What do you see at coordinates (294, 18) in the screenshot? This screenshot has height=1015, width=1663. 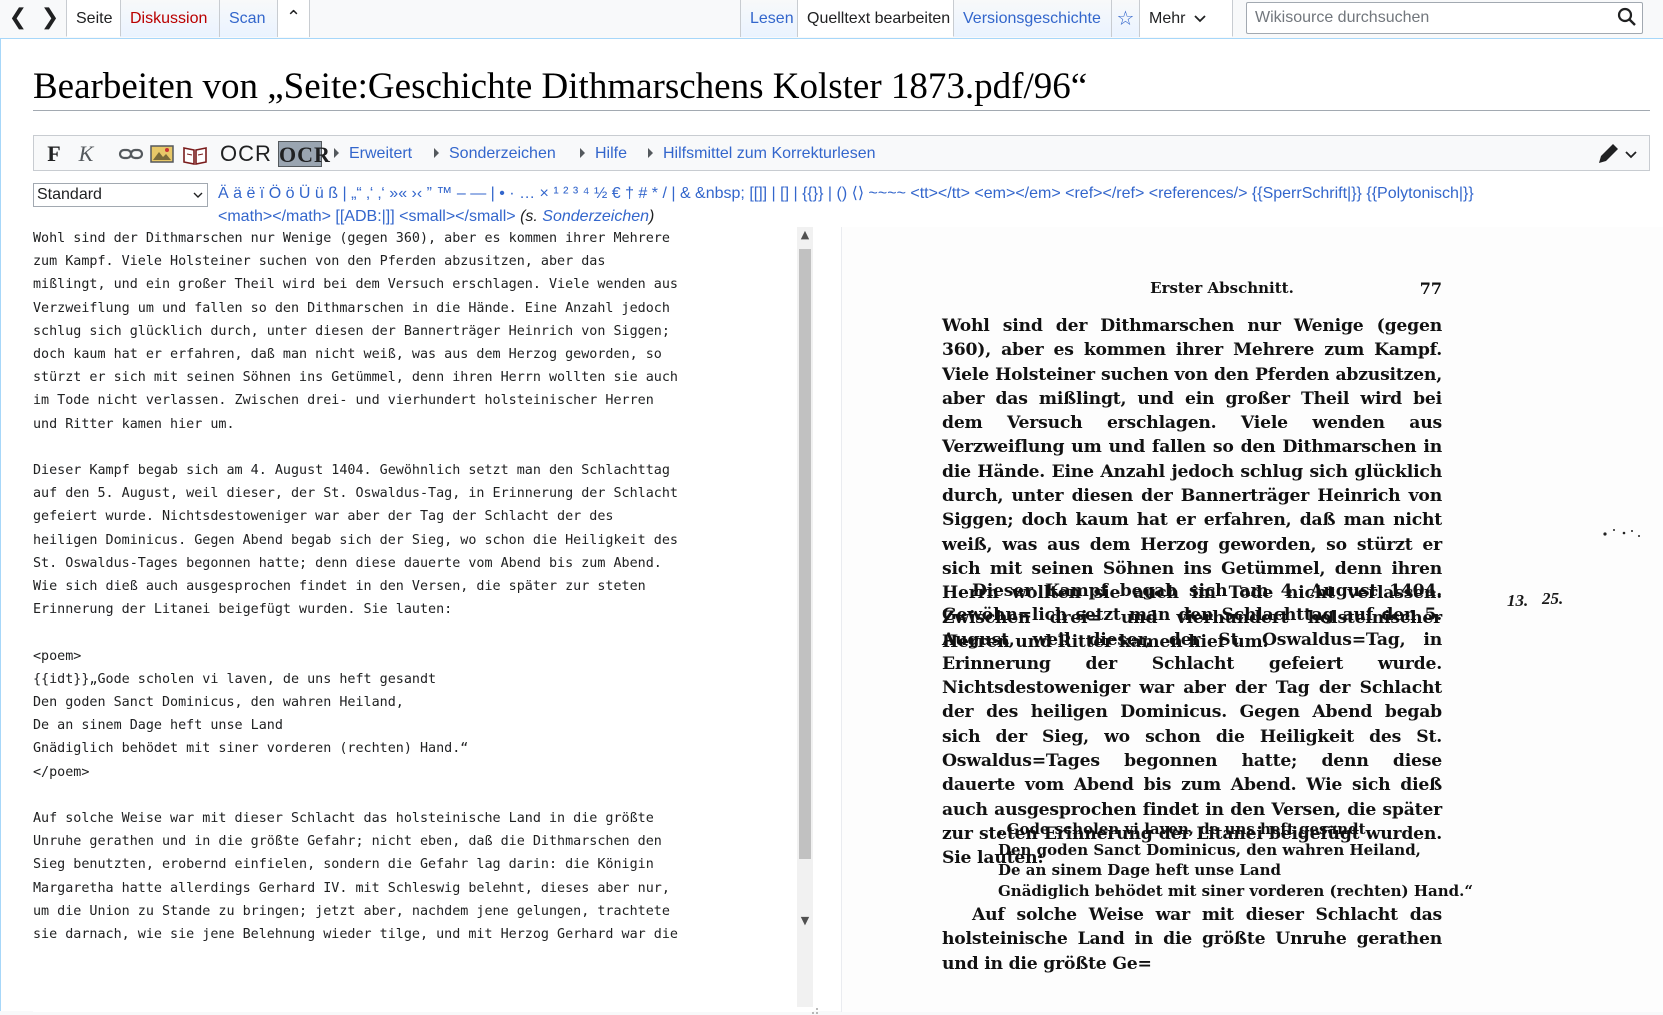 I see `collapse-chevron-icon: ⌃` at bounding box center [294, 18].